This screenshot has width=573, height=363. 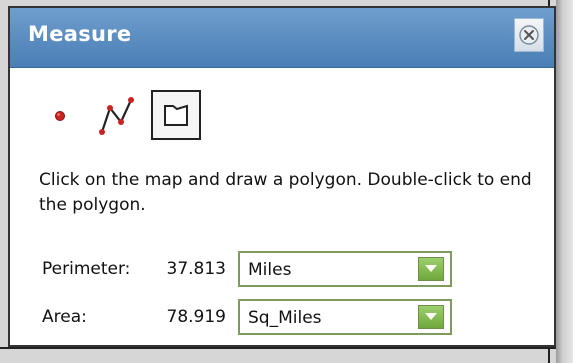 I want to click on area-unit-select: Sq_Miles, so click(x=345, y=317).